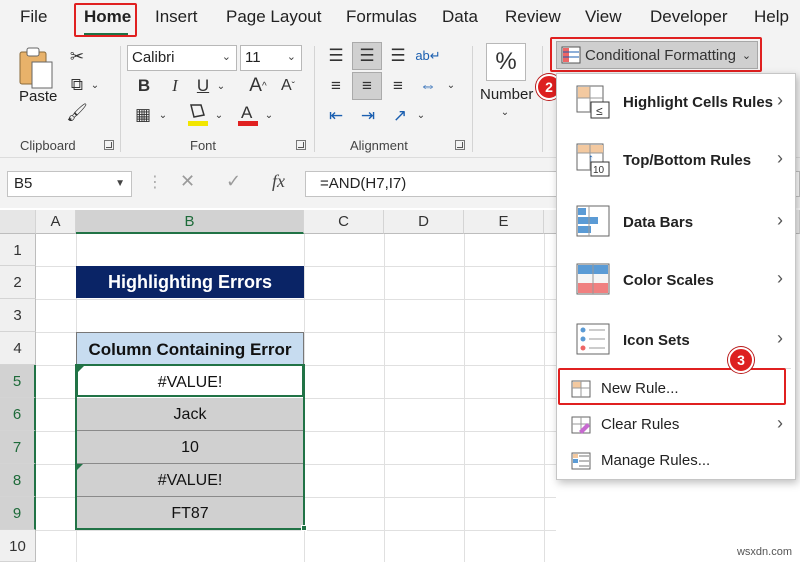 The width and height of the screenshot is (800, 562). Describe the element at coordinates (18, 480) in the screenshot. I see `row-header-8: 8` at that location.